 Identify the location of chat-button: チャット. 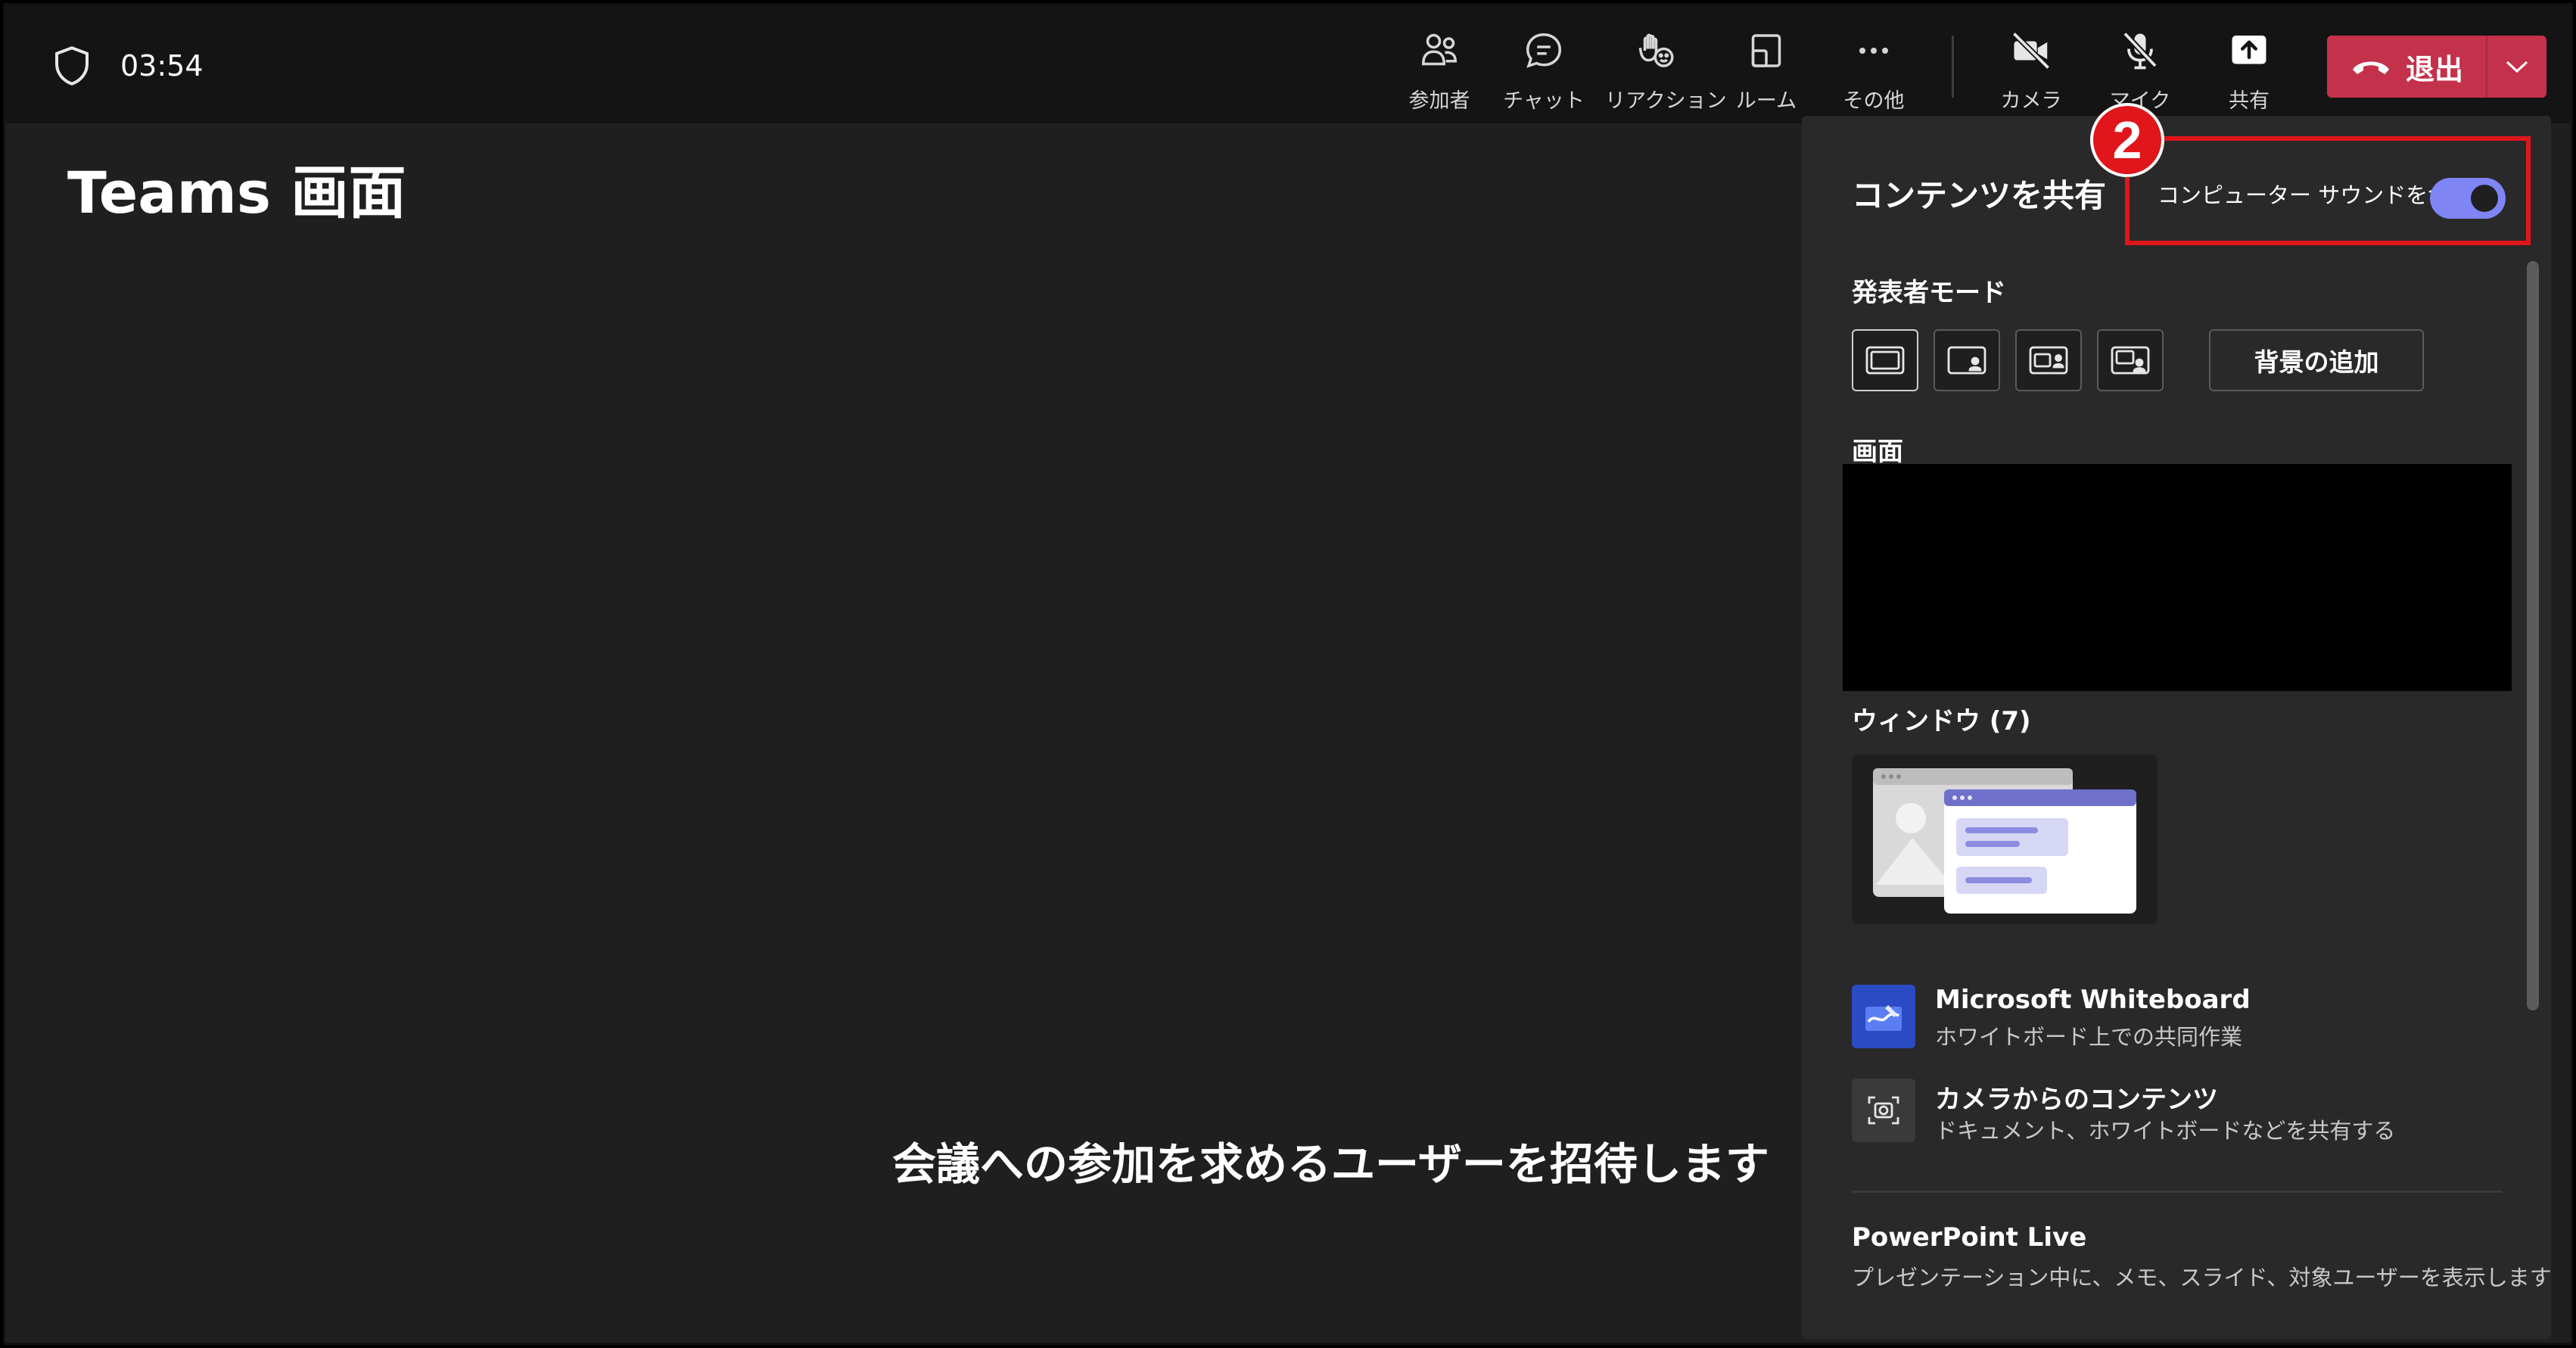
(1544, 70).